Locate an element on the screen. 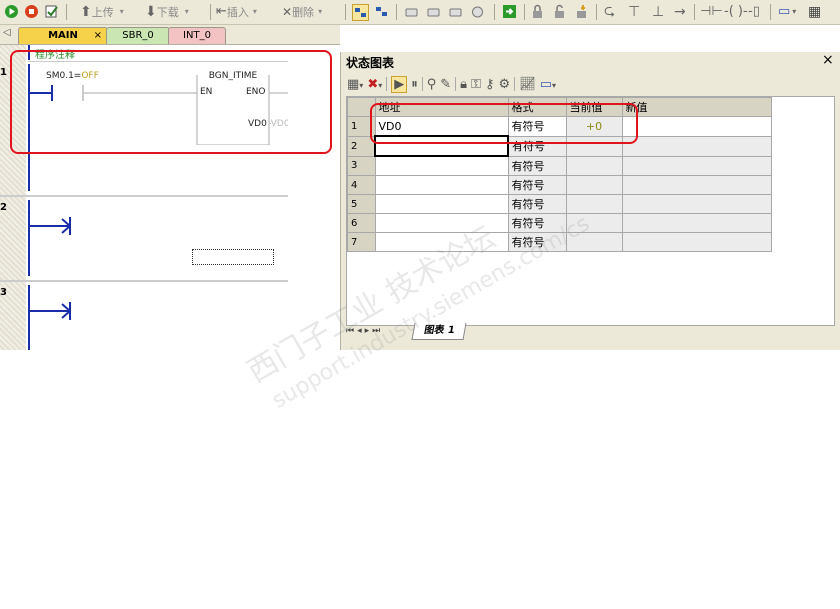 This screenshot has height=609, width=840. tab-bar: ◁ MAIN × SBR_0 INT_0 is located at coordinates (170, 35).